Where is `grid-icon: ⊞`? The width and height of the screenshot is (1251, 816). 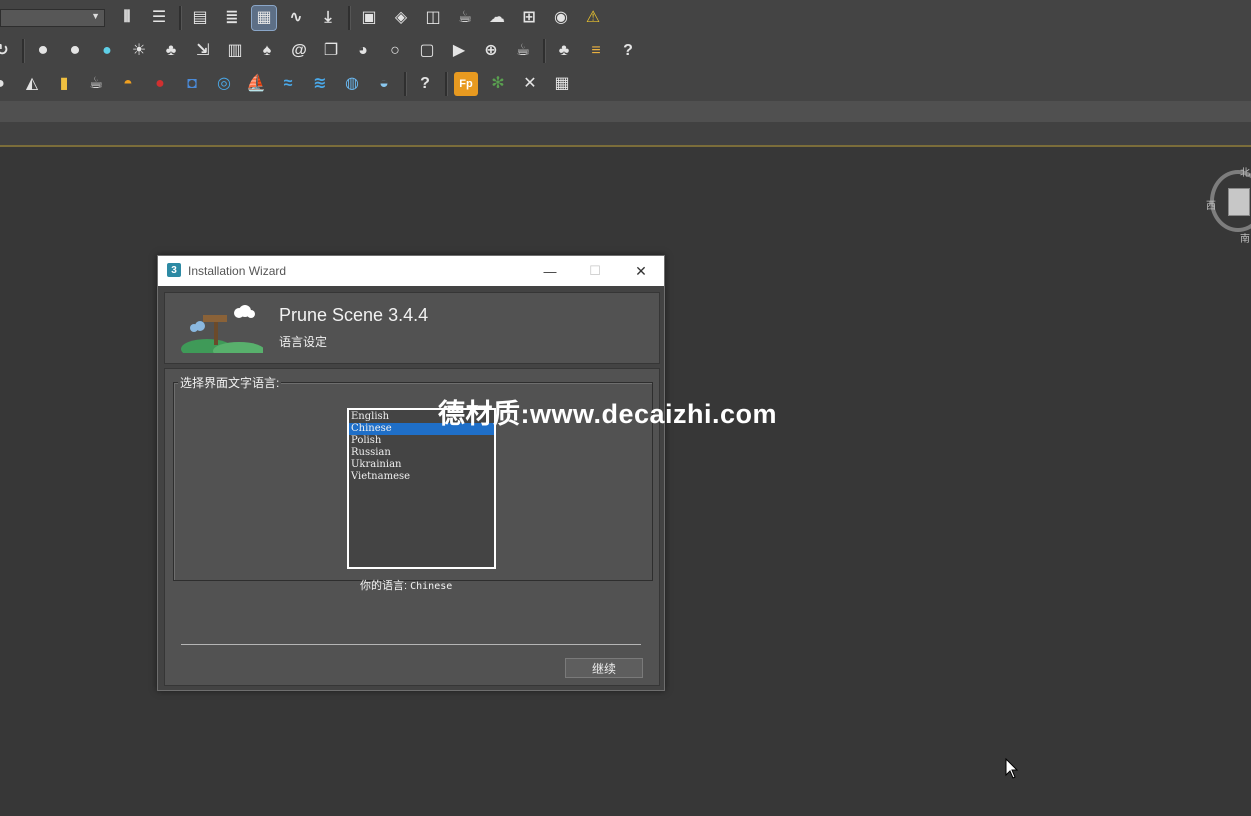 grid-icon: ⊞ is located at coordinates (529, 18).